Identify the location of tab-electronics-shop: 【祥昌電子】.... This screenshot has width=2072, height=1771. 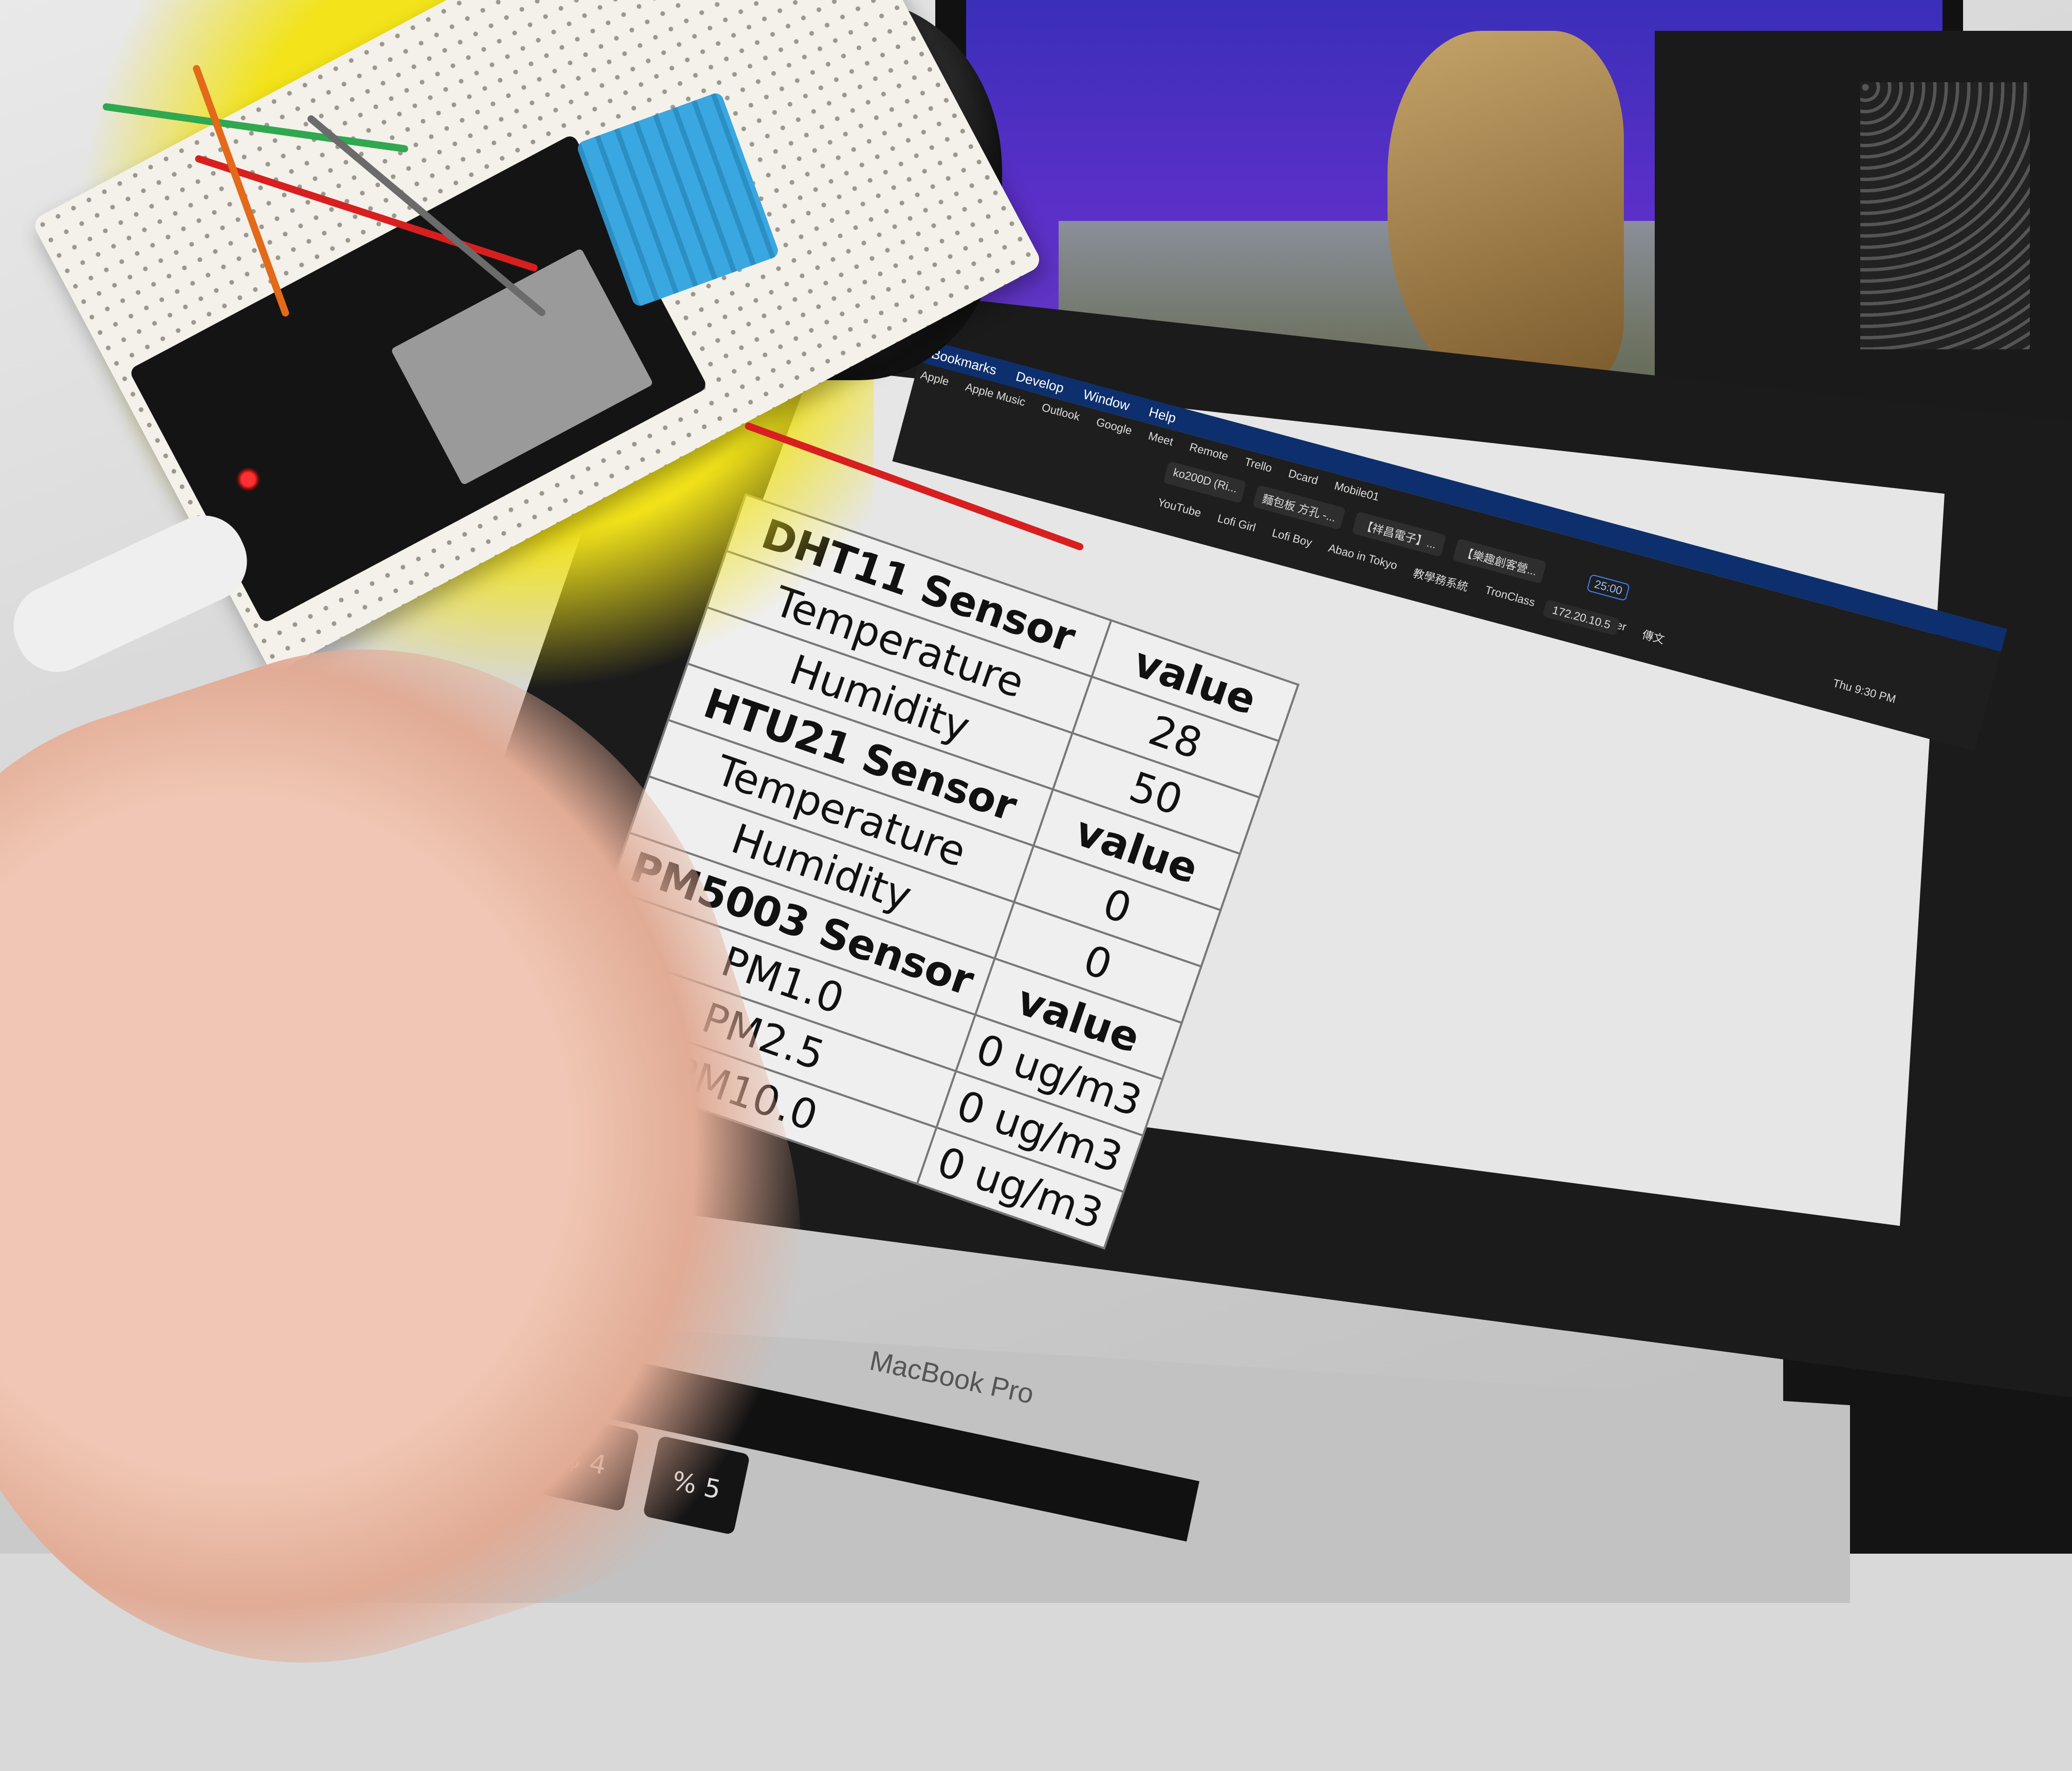
(1399, 534).